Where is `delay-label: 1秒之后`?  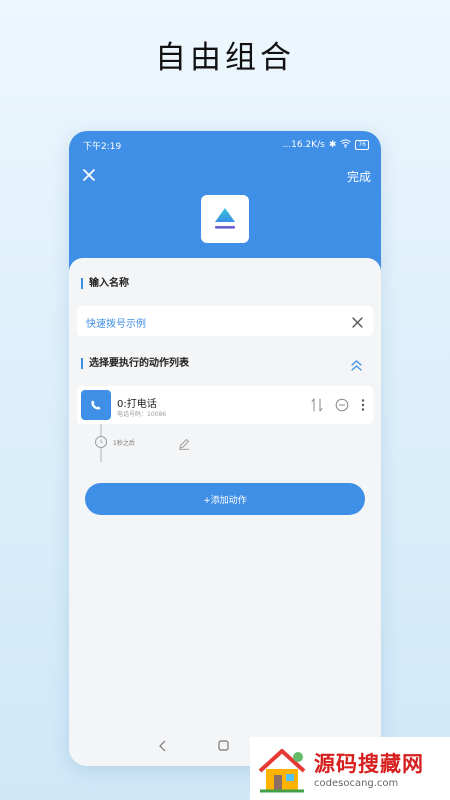 delay-label: 1秒之后 is located at coordinates (124, 443).